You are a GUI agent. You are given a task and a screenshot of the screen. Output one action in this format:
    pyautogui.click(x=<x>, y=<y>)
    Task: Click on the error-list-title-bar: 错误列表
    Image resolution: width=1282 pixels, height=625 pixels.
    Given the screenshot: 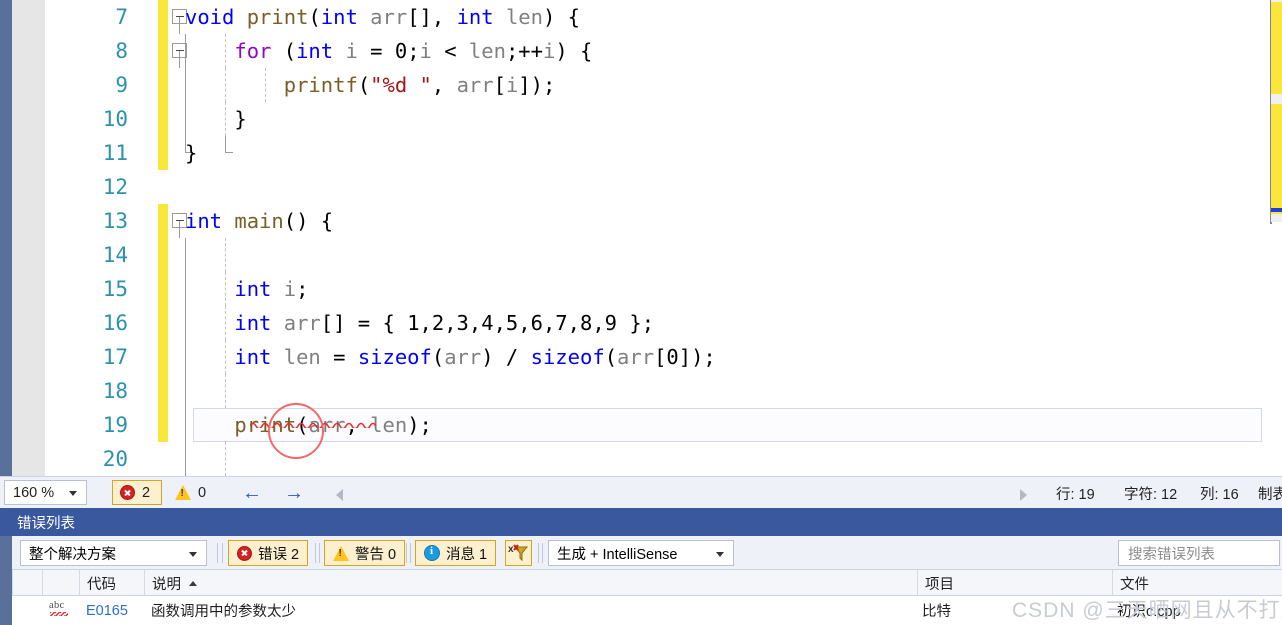 What is the action you would take?
    pyautogui.click(x=641, y=522)
    